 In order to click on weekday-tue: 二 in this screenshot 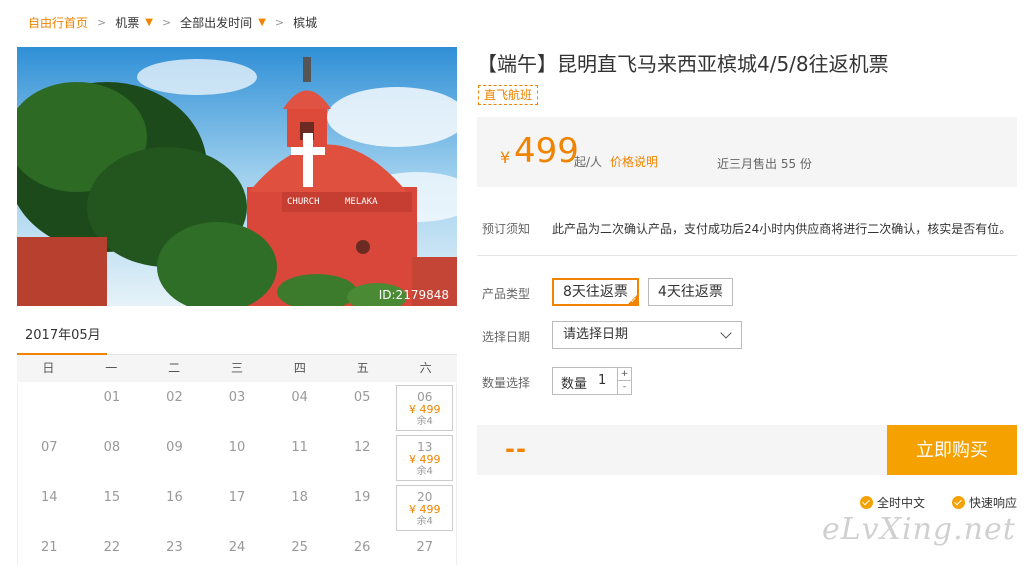, I will do `click(174, 368)`.